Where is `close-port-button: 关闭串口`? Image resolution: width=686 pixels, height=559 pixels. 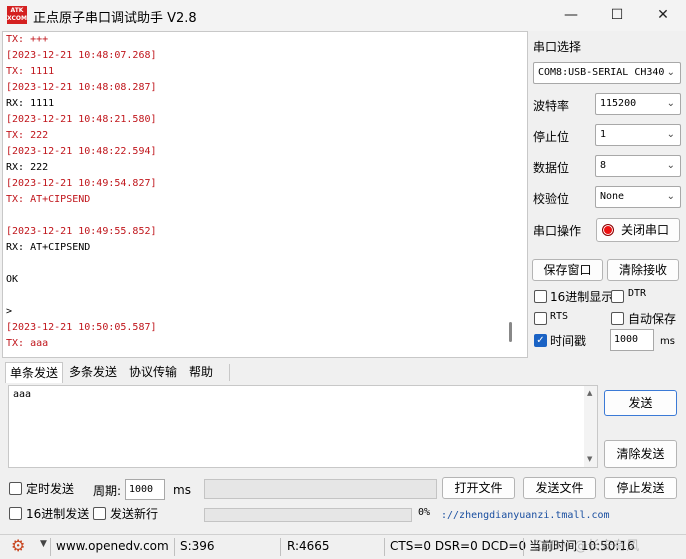 close-port-button: 关闭串口 is located at coordinates (638, 230).